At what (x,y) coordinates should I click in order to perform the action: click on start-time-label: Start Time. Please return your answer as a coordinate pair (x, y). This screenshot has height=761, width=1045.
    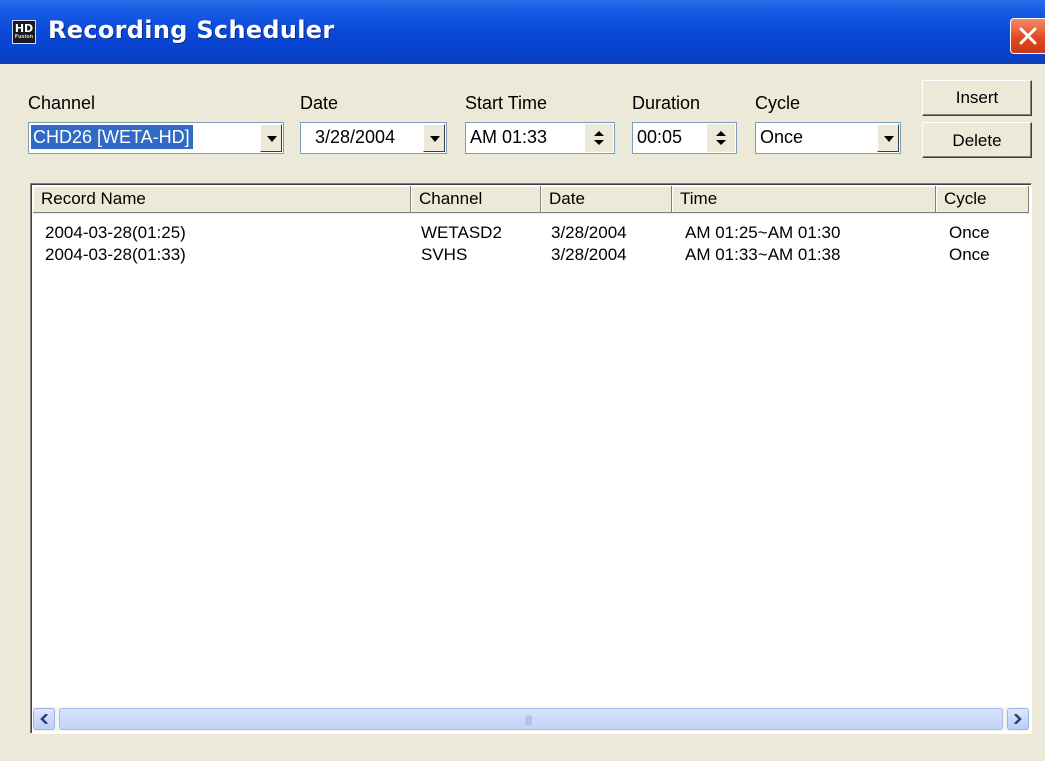
    Looking at the image, I should click on (506, 103).